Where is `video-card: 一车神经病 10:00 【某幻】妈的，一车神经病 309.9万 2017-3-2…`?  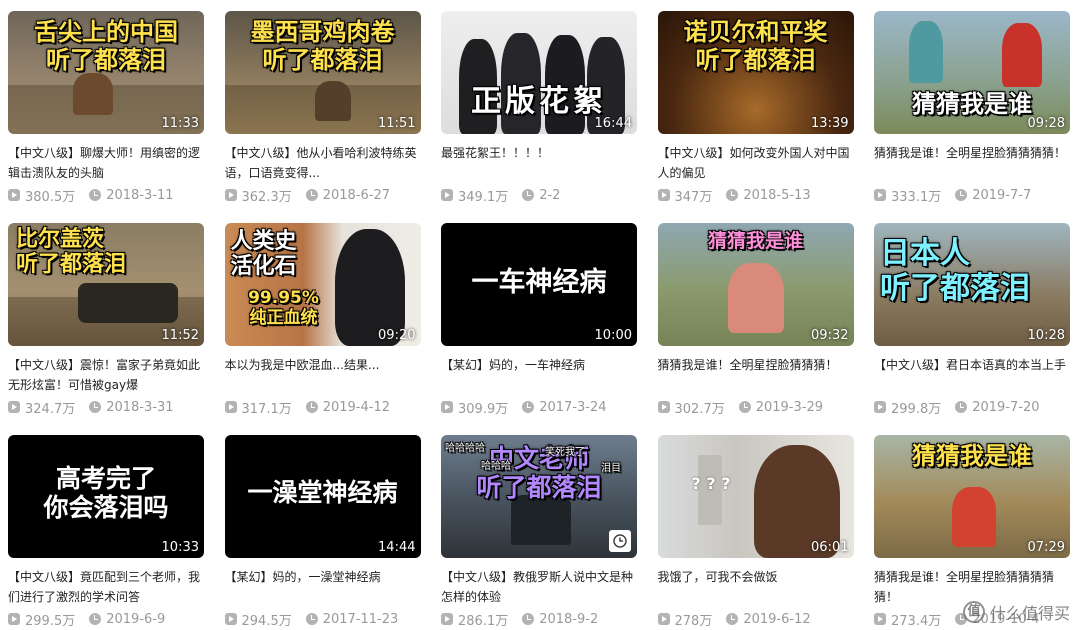
video-card: 一车神经病 10:00 【某幻】妈的，一车神经病 309.9万 2017-3-2… is located at coordinates (539, 324).